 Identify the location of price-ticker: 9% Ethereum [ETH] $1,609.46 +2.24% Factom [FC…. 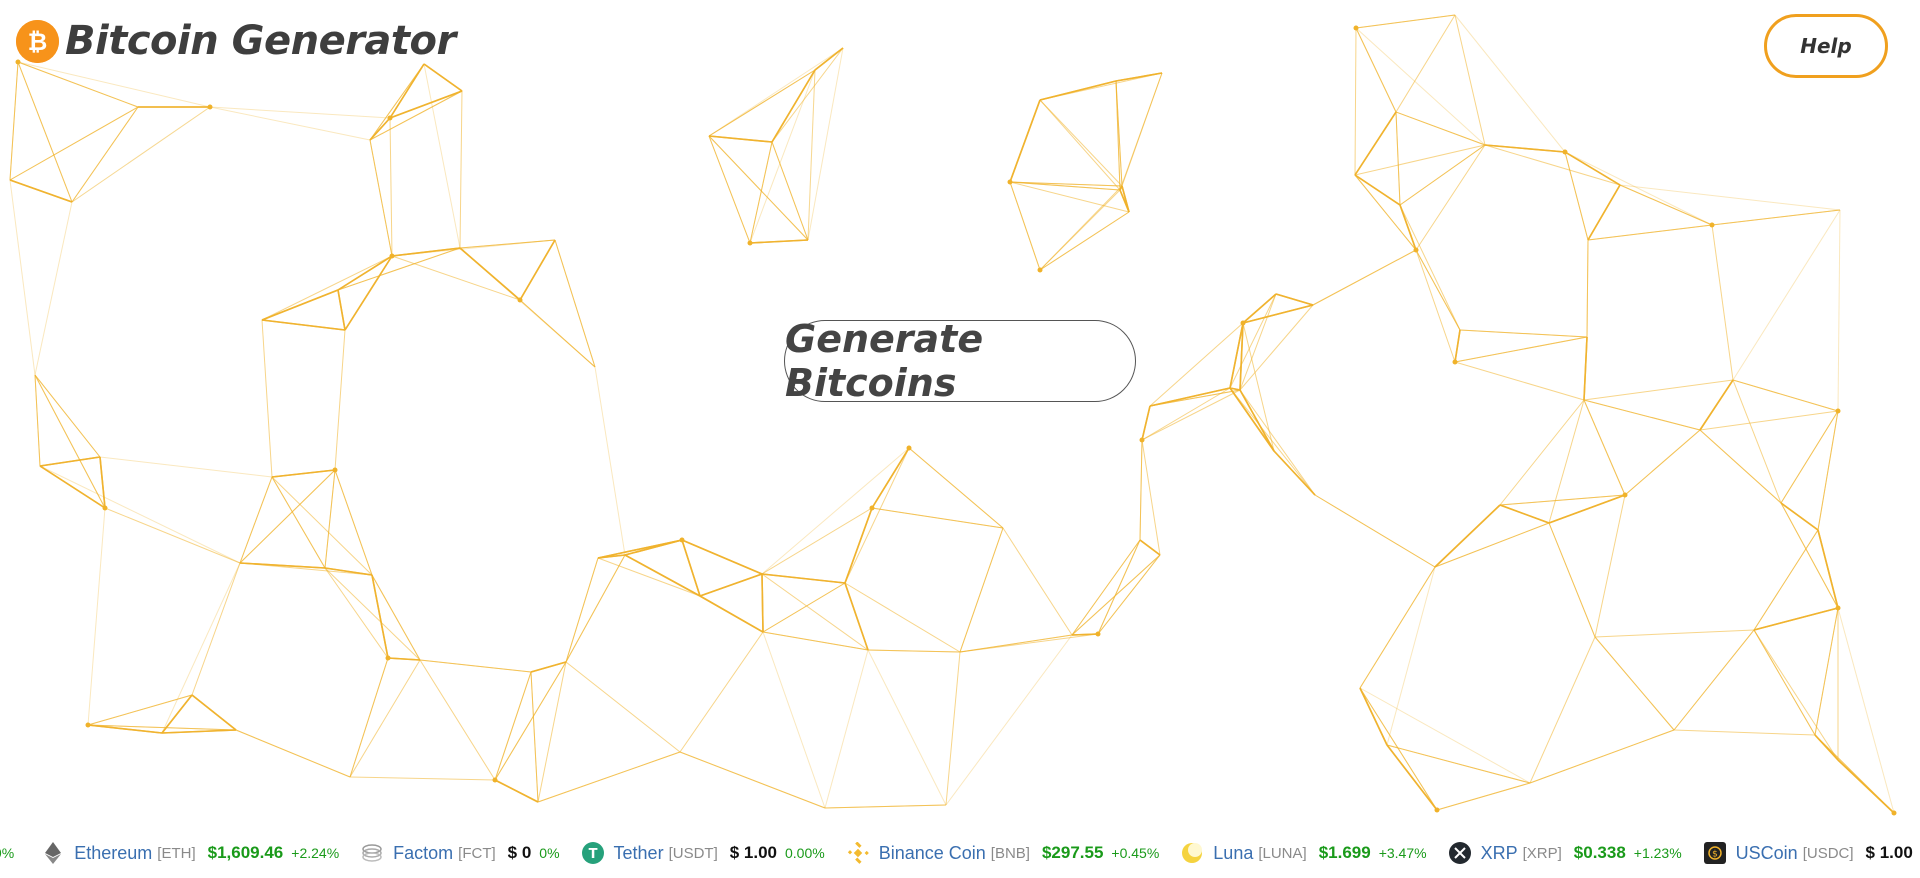
(960, 855).